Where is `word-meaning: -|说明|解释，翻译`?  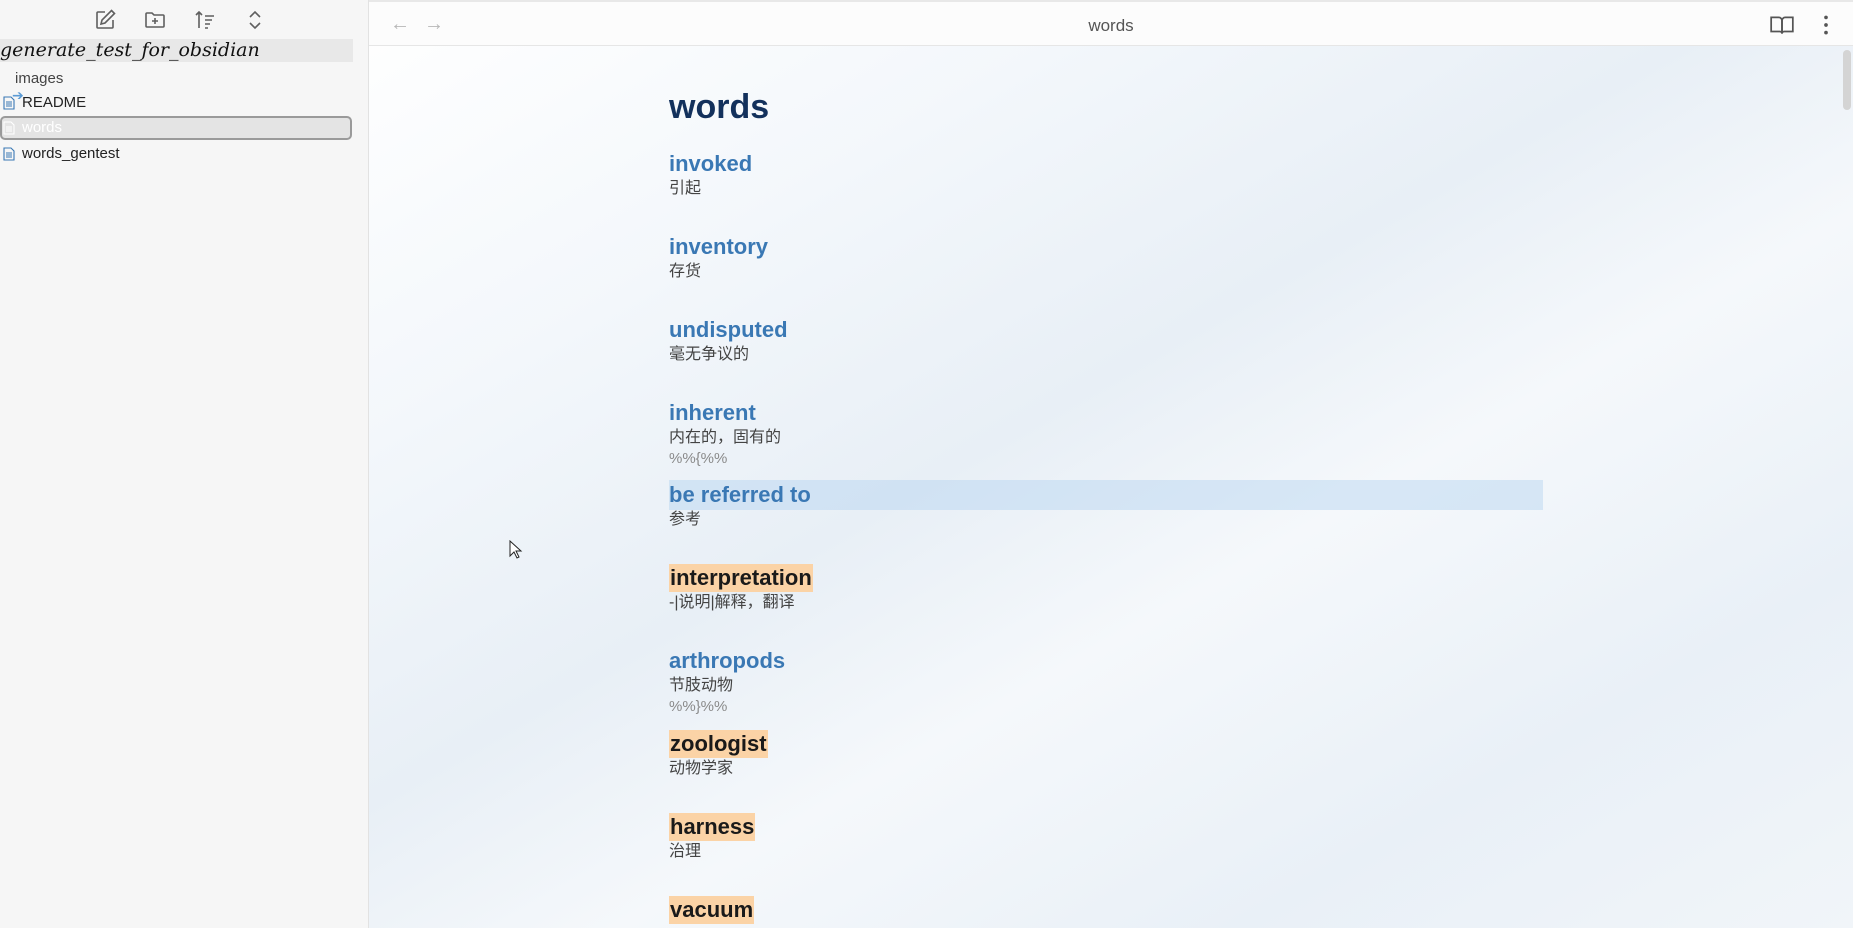 word-meaning: -|说明|解释，翻译 is located at coordinates (732, 602).